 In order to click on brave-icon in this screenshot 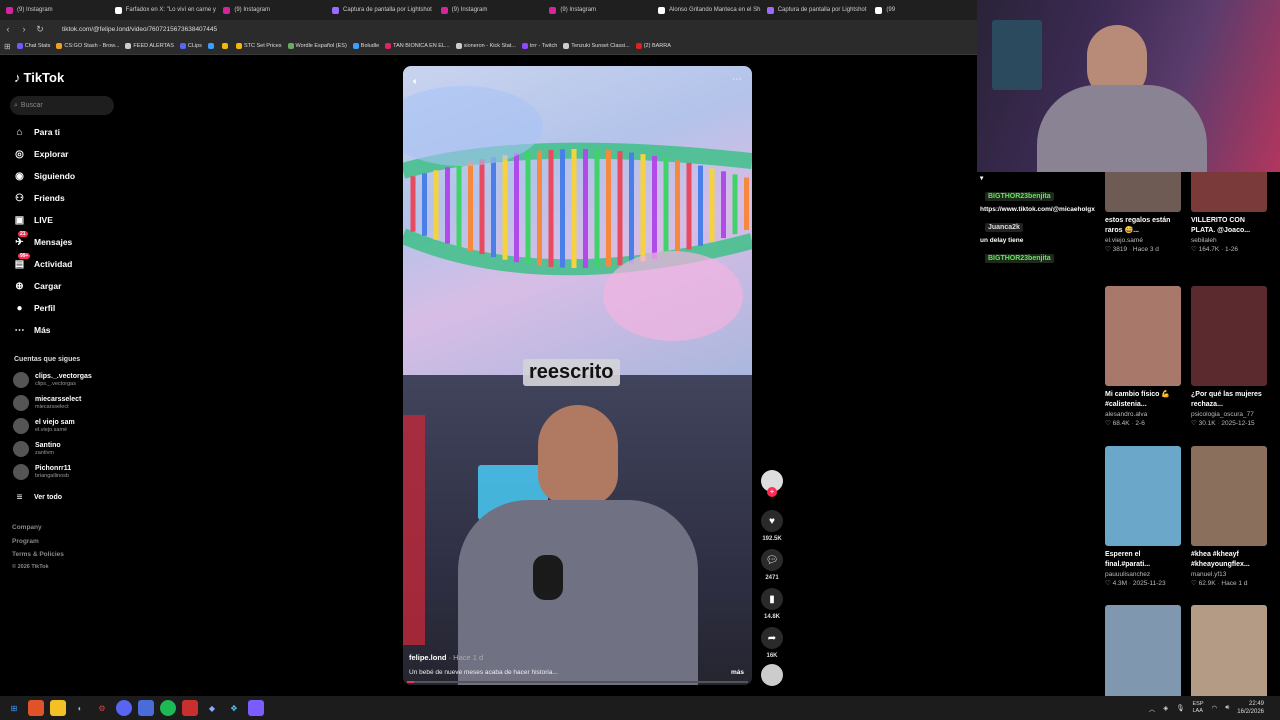, I will do `click(36, 708)`.